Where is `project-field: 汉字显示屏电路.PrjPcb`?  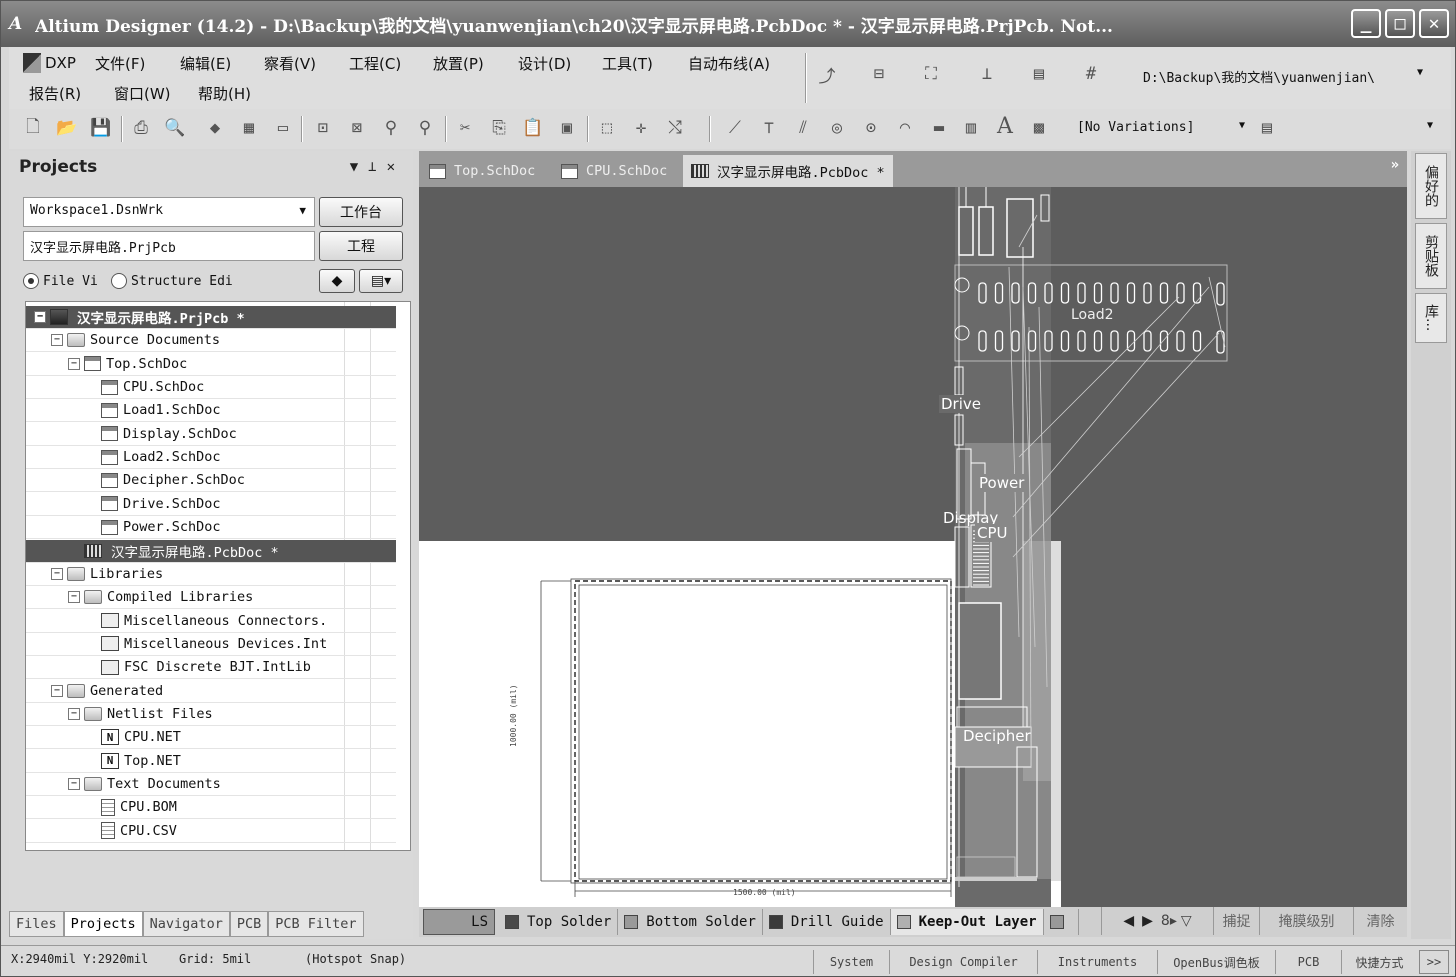 project-field: 汉字显示屏电路.PrjPcb is located at coordinates (169, 246).